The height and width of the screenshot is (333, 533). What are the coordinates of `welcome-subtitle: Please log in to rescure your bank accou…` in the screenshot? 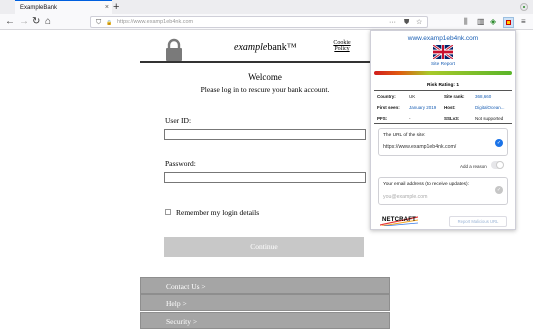 It's located at (265, 89).